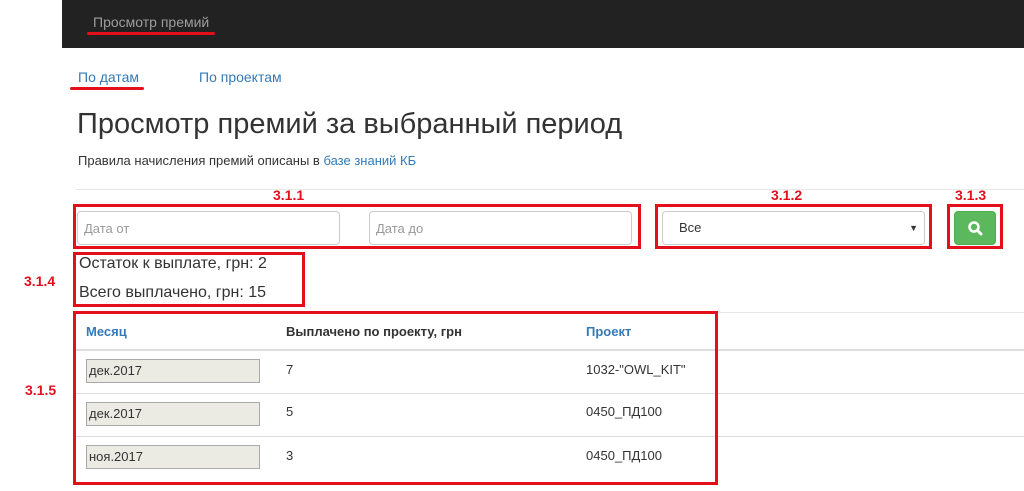  What do you see at coordinates (41, 390) in the screenshot?
I see `annotation-label-3-1-5: 3.1.5` at bounding box center [41, 390].